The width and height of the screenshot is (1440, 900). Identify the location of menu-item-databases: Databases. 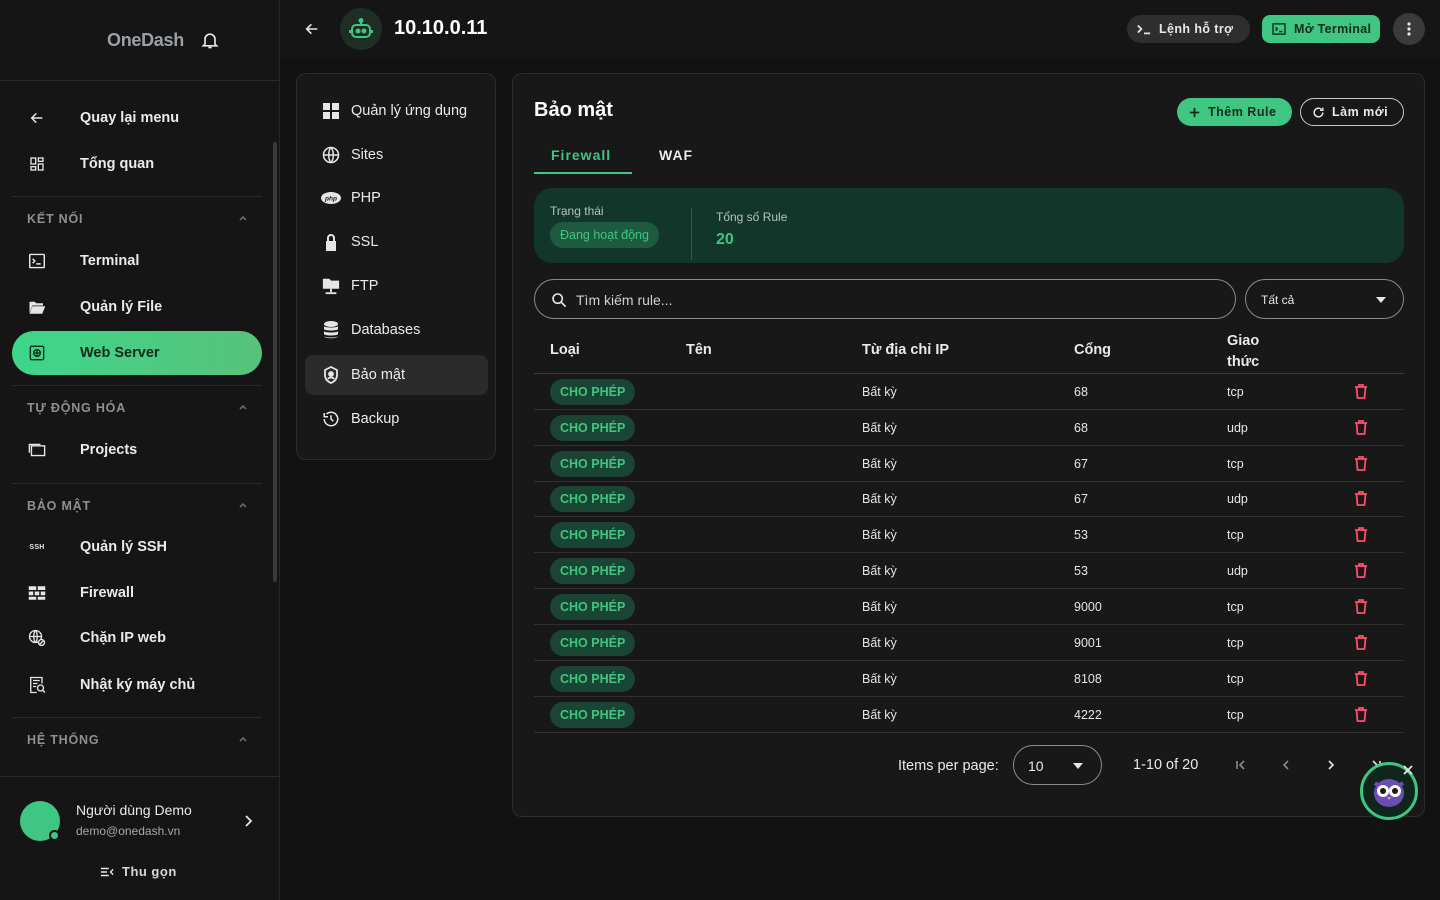
(396, 330).